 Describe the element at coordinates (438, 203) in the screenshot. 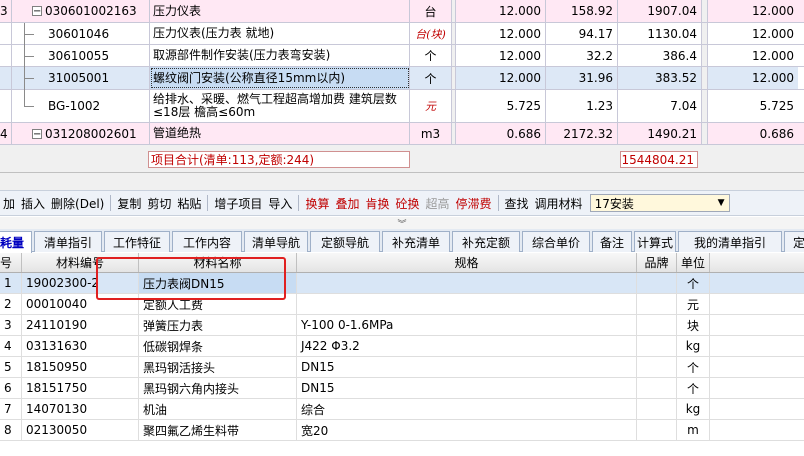

I see `toolbar-button: 超高` at that location.